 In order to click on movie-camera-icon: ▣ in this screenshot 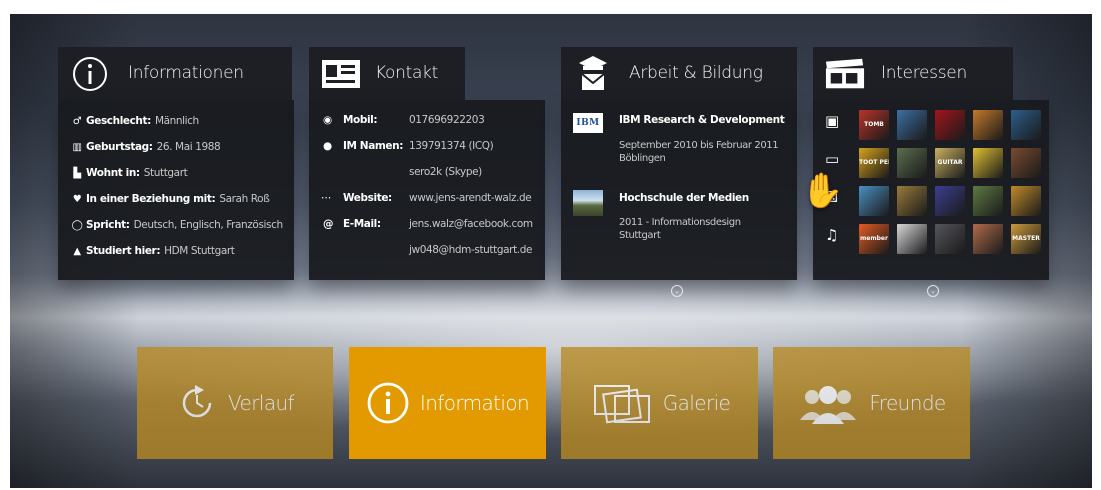, I will do `click(832, 121)`.